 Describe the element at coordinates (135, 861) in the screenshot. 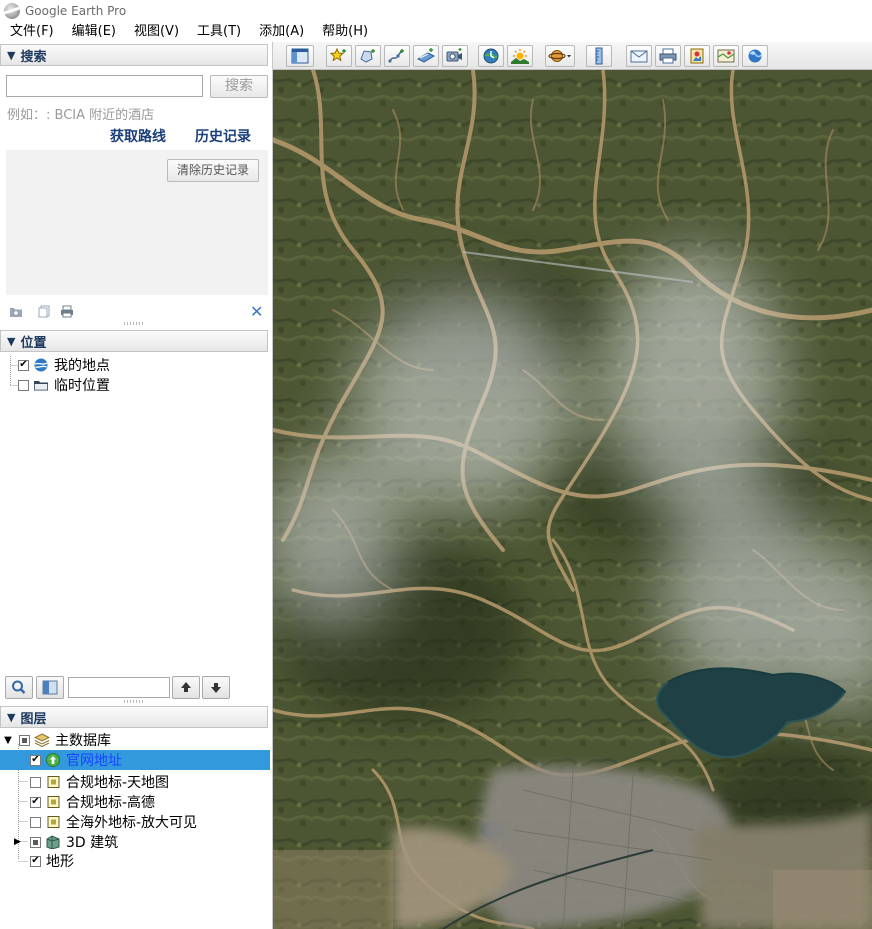

I see `layer-item-terrain: ✔ 地形` at that location.